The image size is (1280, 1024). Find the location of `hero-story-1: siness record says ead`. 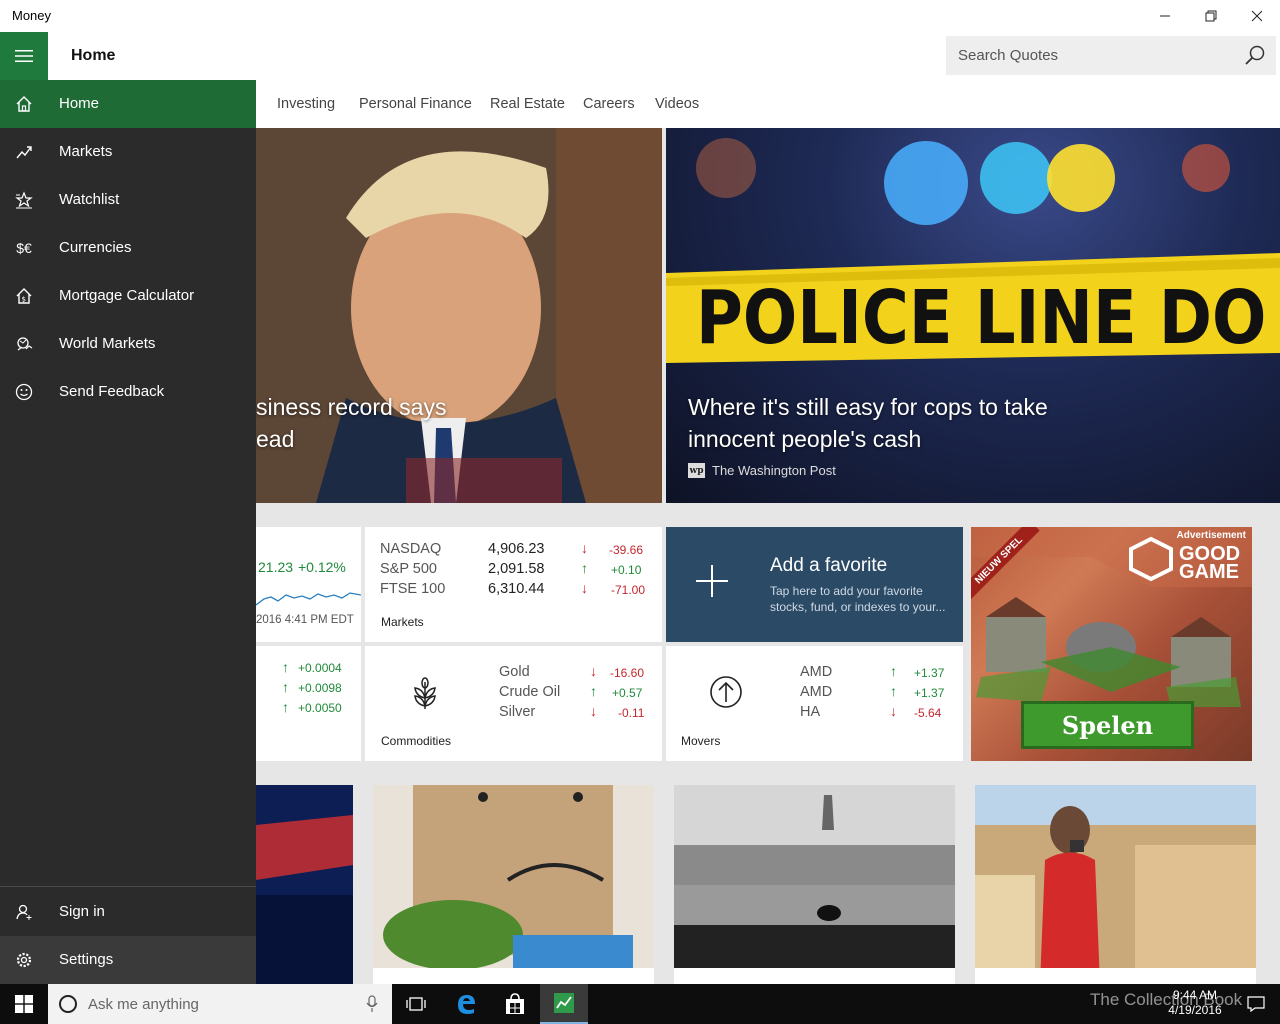

hero-story-1: siness record says ead is located at coordinates (459, 315).